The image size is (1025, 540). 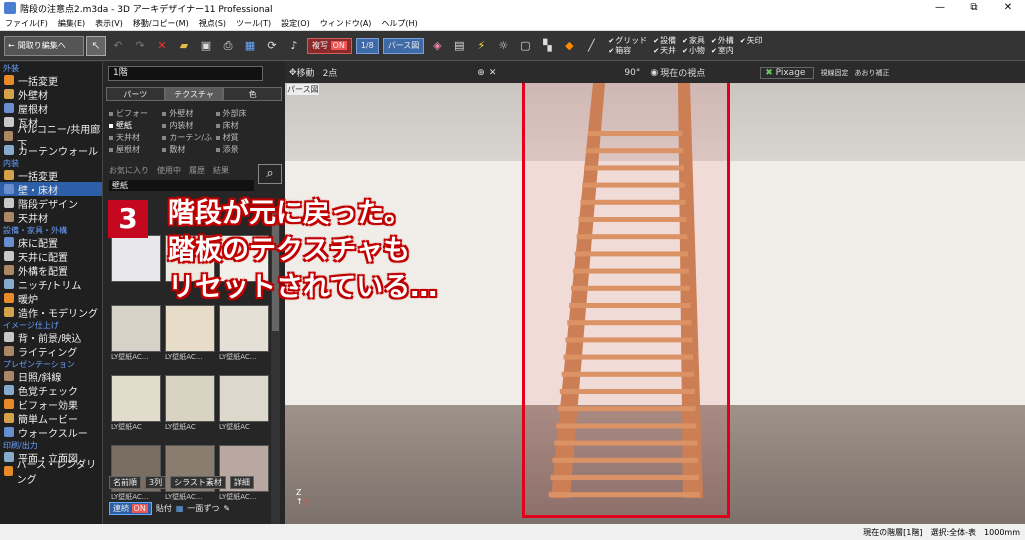 I want to click on nav-item: 天井に配置, so click(x=51, y=256).